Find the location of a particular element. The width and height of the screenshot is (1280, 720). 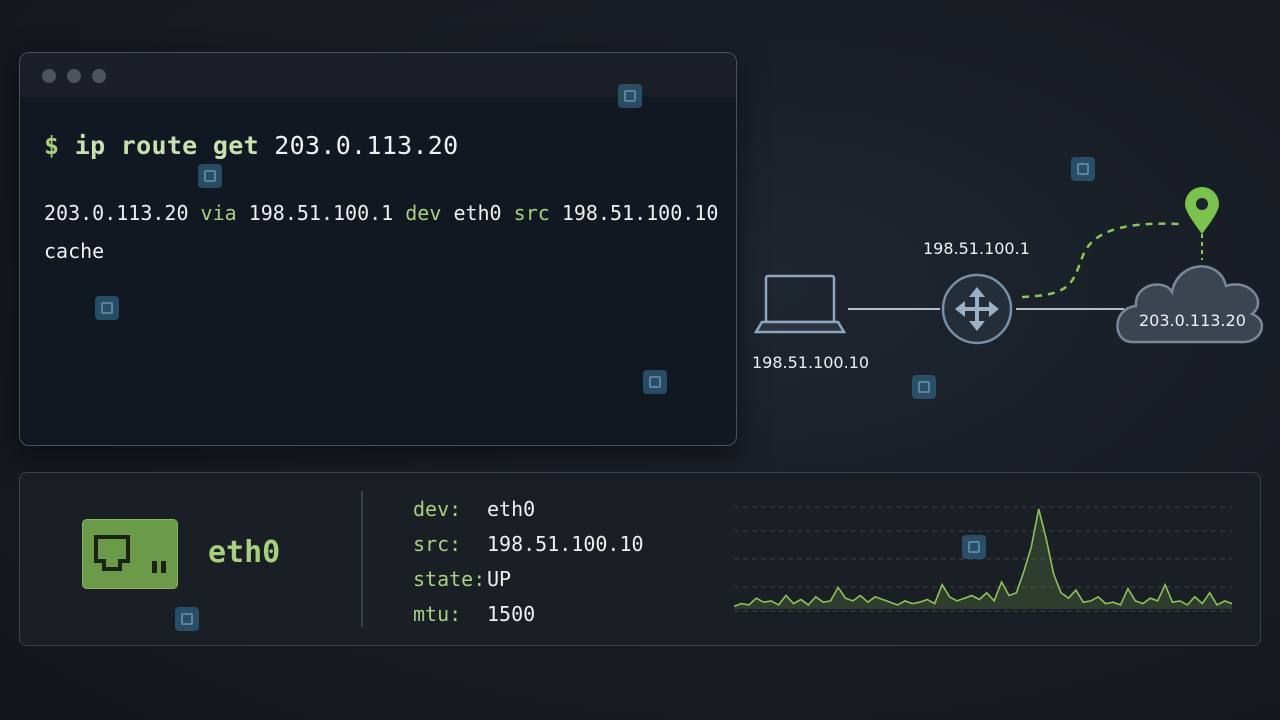

command-line: $ ip route get 203.0.113.20 is located at coordinates (382, 145).